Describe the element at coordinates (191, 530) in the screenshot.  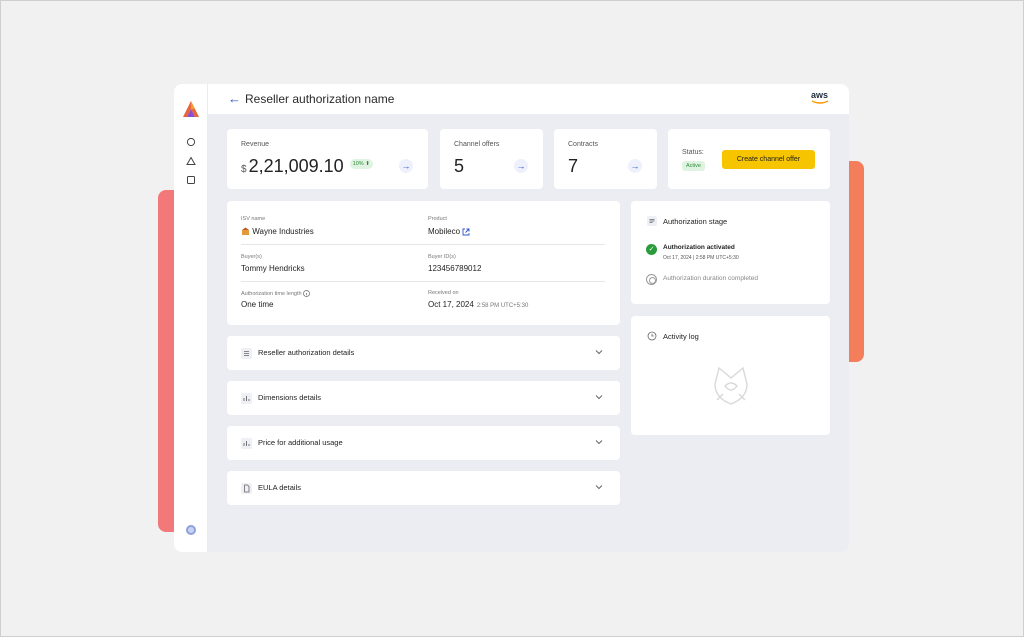
I see `settings-icon` at that location.